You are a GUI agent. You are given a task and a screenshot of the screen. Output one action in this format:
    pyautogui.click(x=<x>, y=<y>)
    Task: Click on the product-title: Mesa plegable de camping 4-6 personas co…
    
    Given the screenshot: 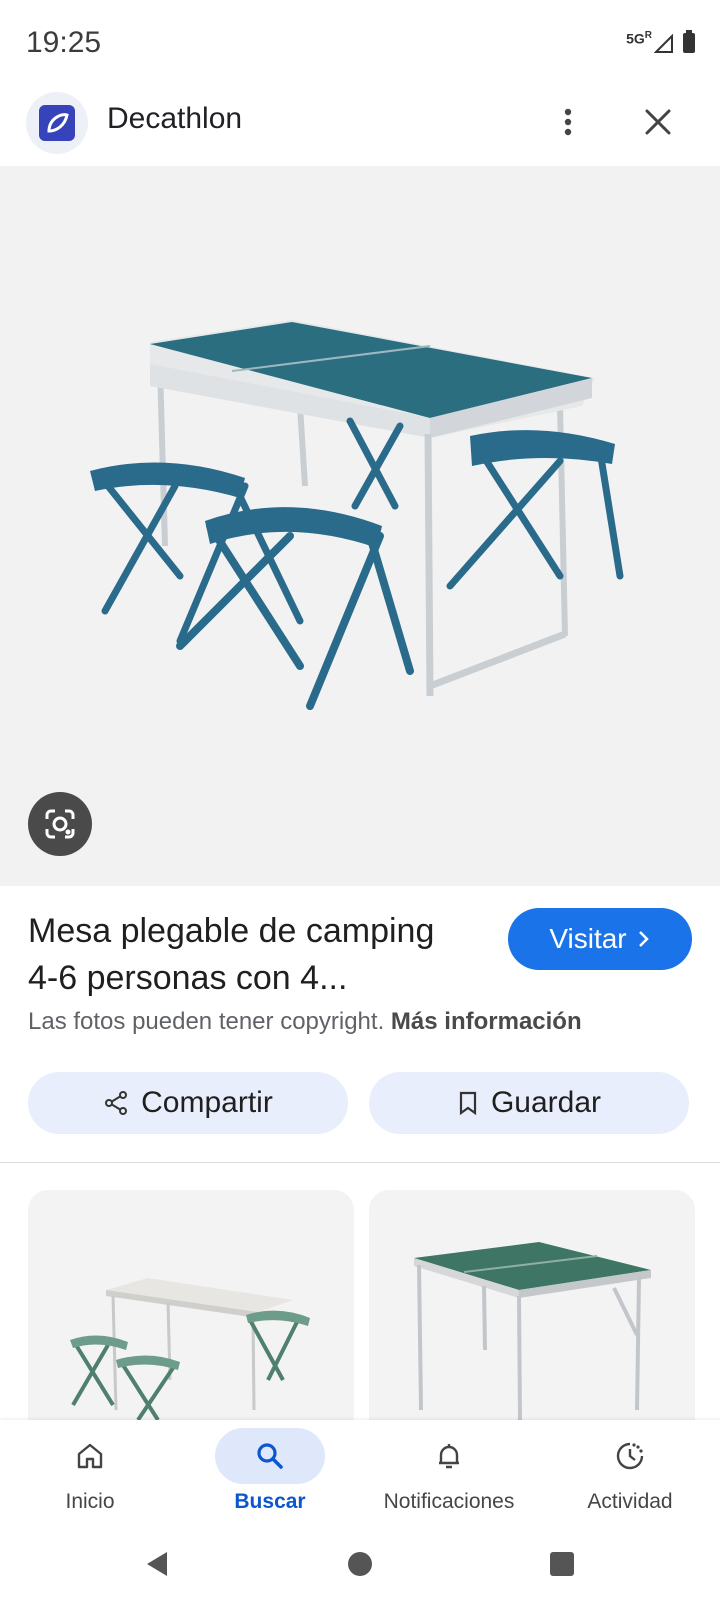 What is the action you would take?
    pyautogui.click(x=263, y=955)
    